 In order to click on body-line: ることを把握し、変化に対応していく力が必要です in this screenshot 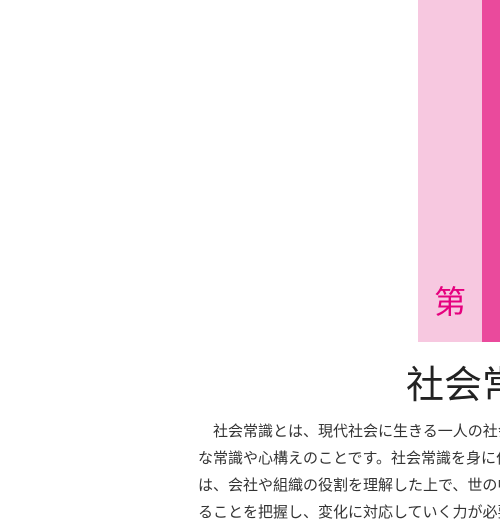, I will do `click(349, 511)`.